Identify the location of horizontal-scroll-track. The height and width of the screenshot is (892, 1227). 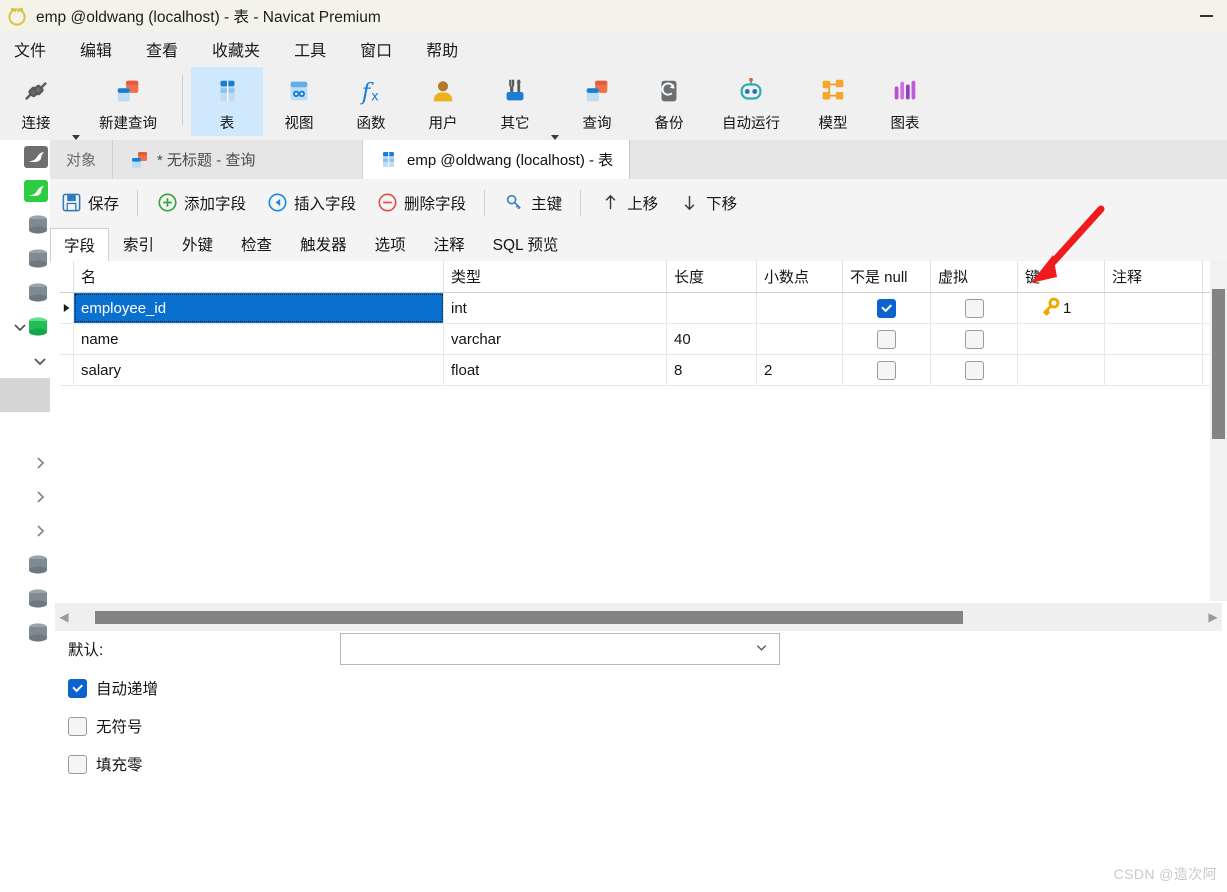
(638, 617).